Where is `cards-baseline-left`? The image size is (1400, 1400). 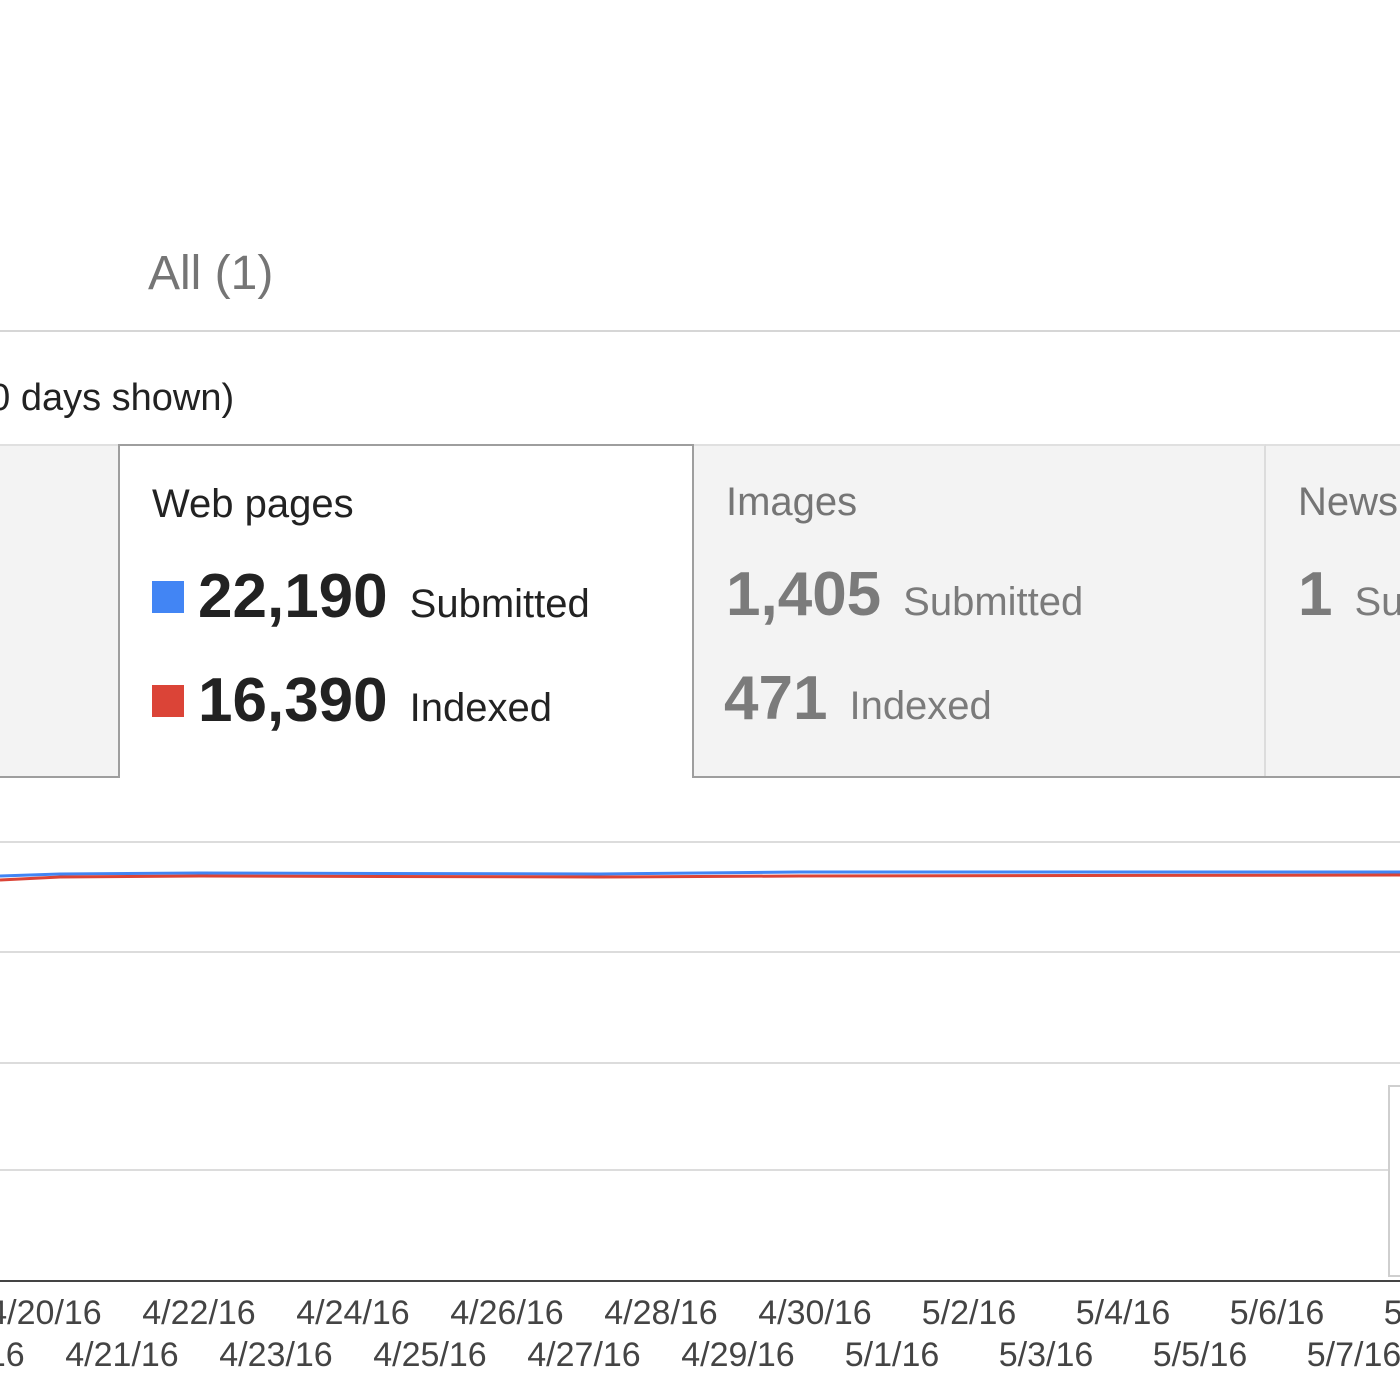 cards-baseline-left is located at coordinates (59, 777).